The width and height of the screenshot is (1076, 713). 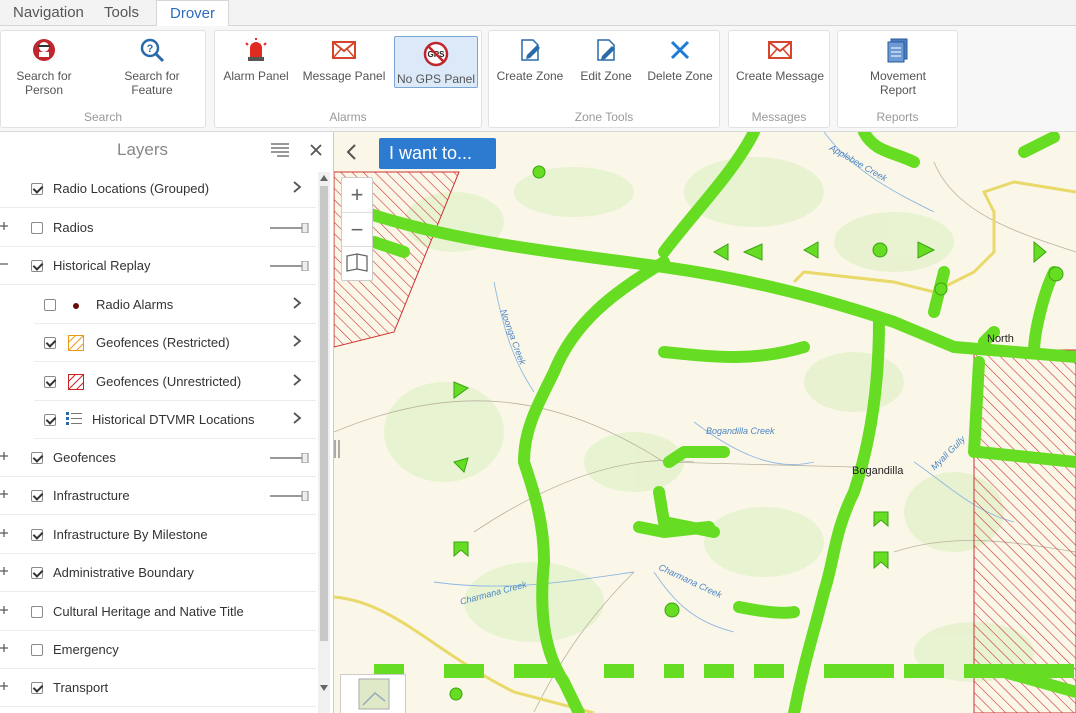 I want to click on basemap-thumbnail, so click(x=373, y=693).